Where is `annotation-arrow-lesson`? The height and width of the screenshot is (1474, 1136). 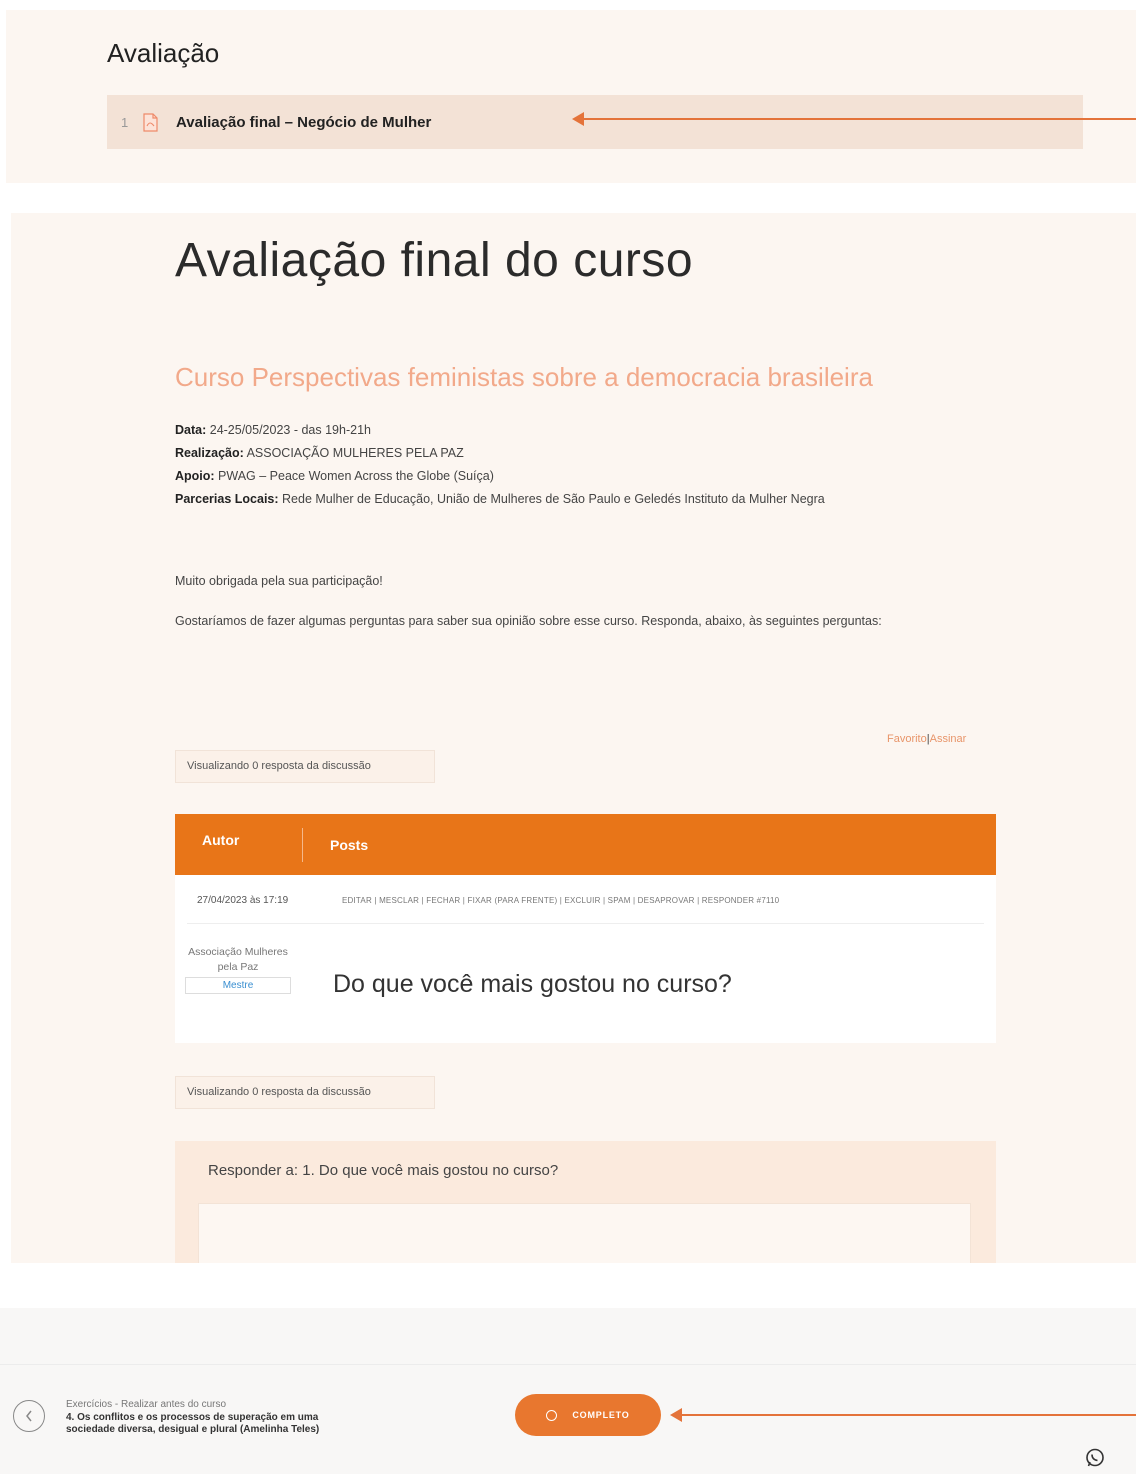 annotation-arrow-lesson is located at coordinates (854, 119).